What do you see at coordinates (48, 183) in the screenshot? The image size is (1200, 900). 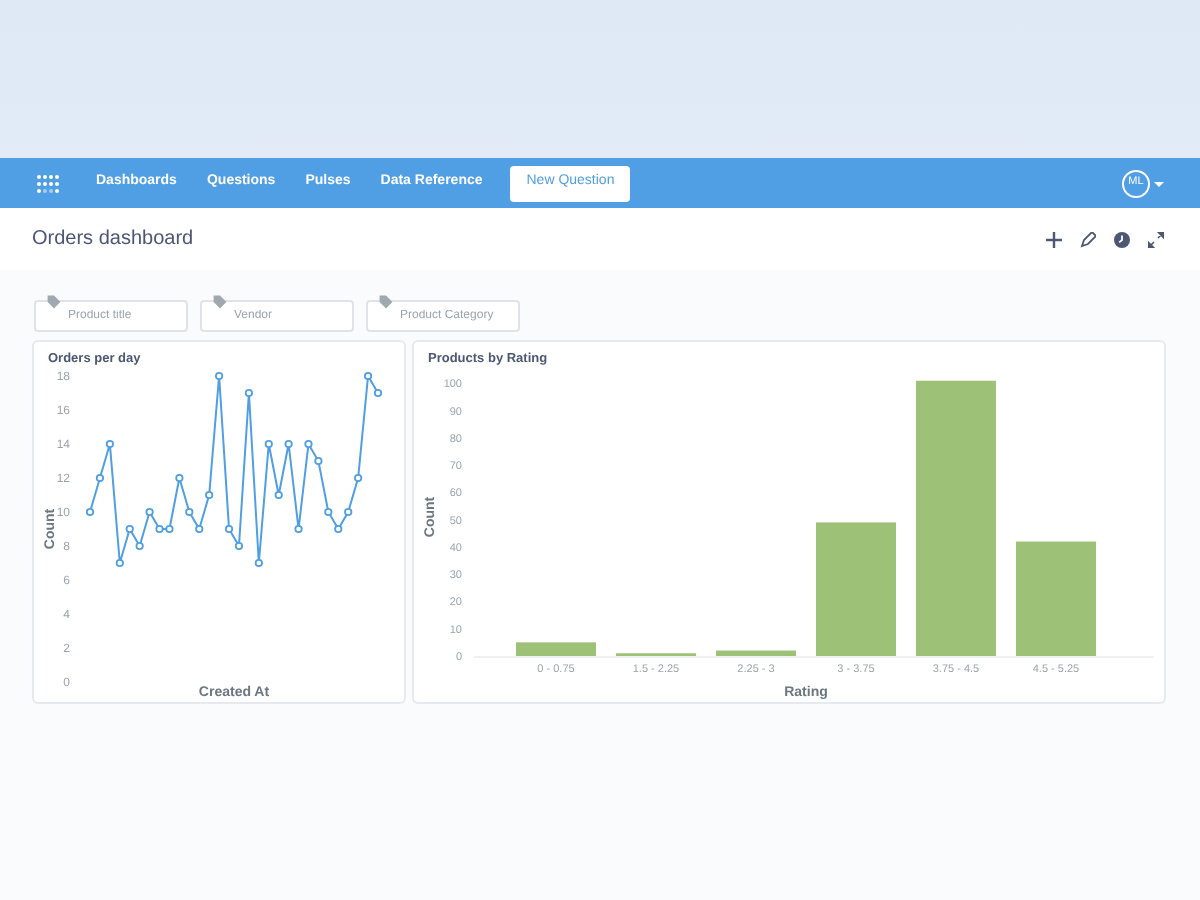 I see `logo-icon` at bounding box center [48, 183].